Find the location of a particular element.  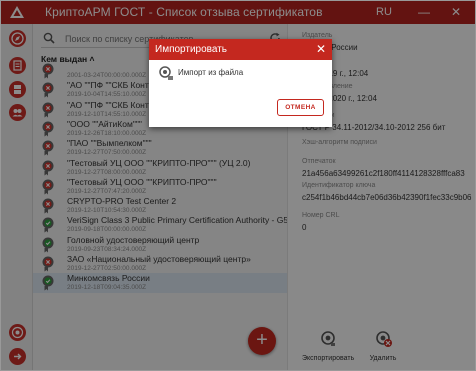

dialog-title: Импортировать is located at coordinates (191, 49).